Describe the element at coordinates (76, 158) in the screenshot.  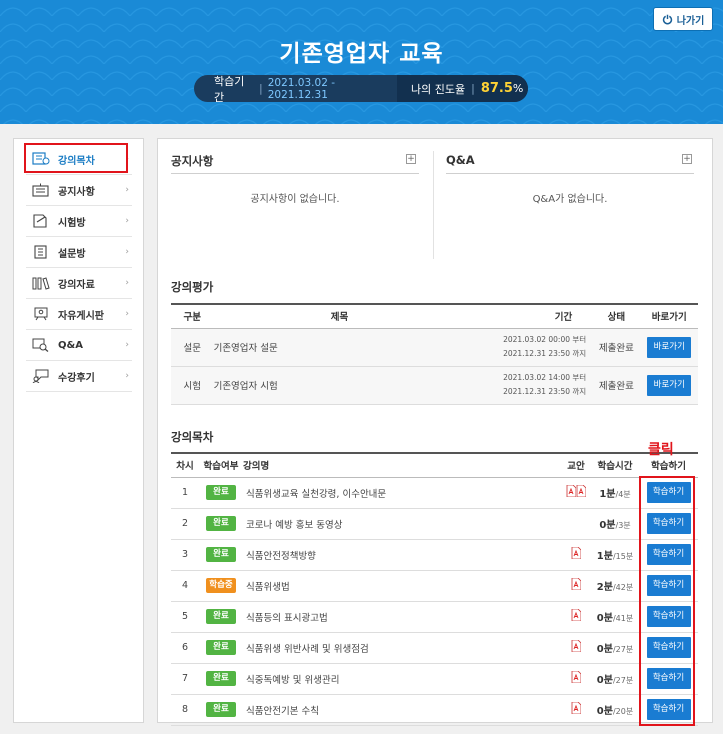
I see `highlight-box-lecture-list` at that location.